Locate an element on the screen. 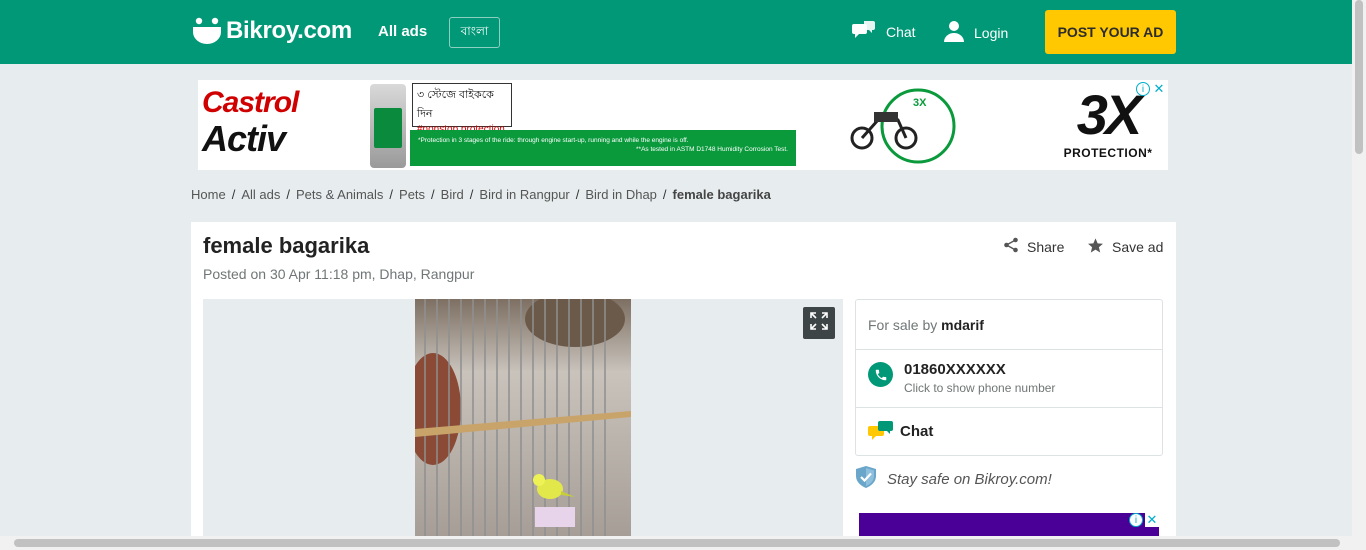 Image resolution: width=1366 pixels, height=550 pixels. castrol-activ-logo: Castrol Activ is located at coordinates (267, 125).